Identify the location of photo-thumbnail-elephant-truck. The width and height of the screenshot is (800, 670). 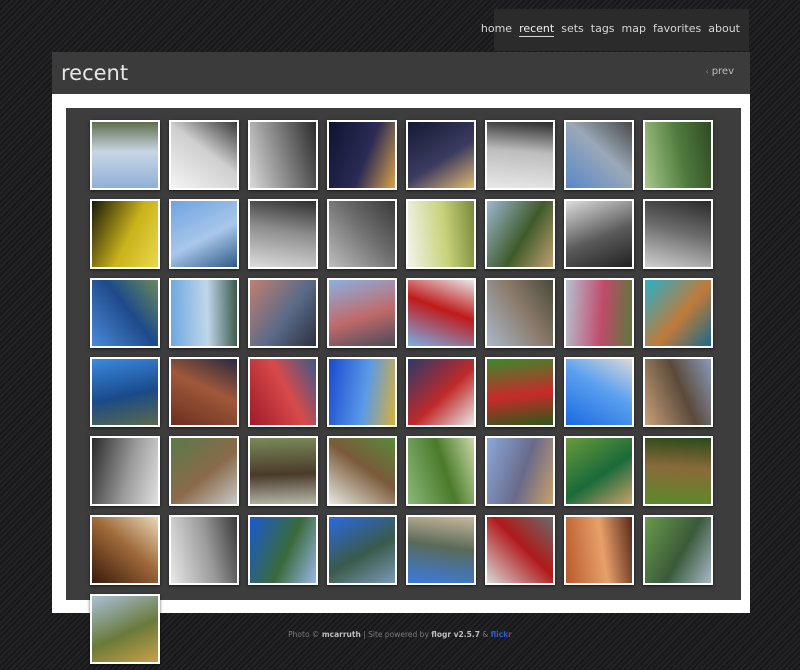
(204, 471).